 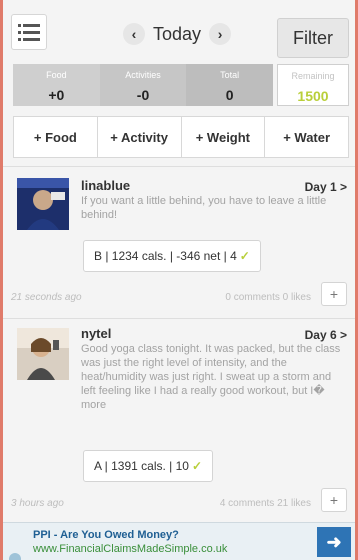 I want to click on post-social: 0 comments 0 likes, so click(x=268, y=297).